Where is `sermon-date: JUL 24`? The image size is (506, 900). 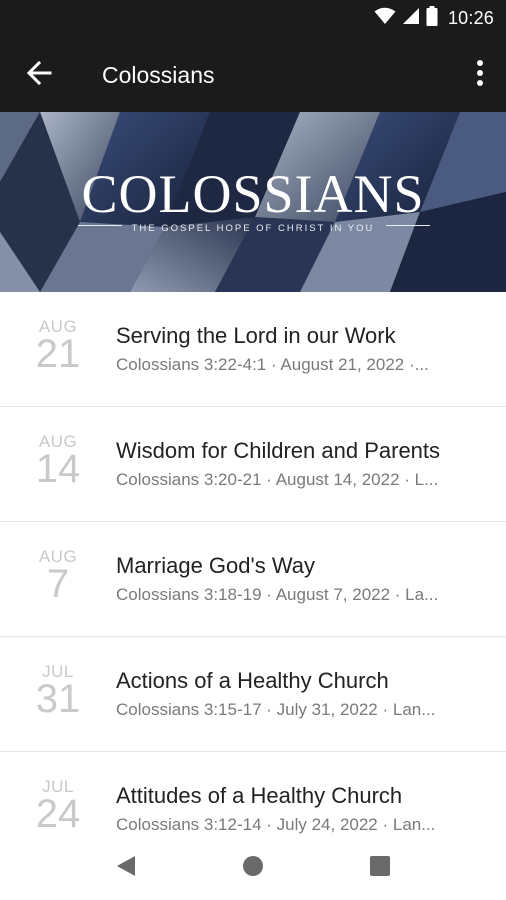 sermon-date: JUL 24 is located at coordinates (58, 807).